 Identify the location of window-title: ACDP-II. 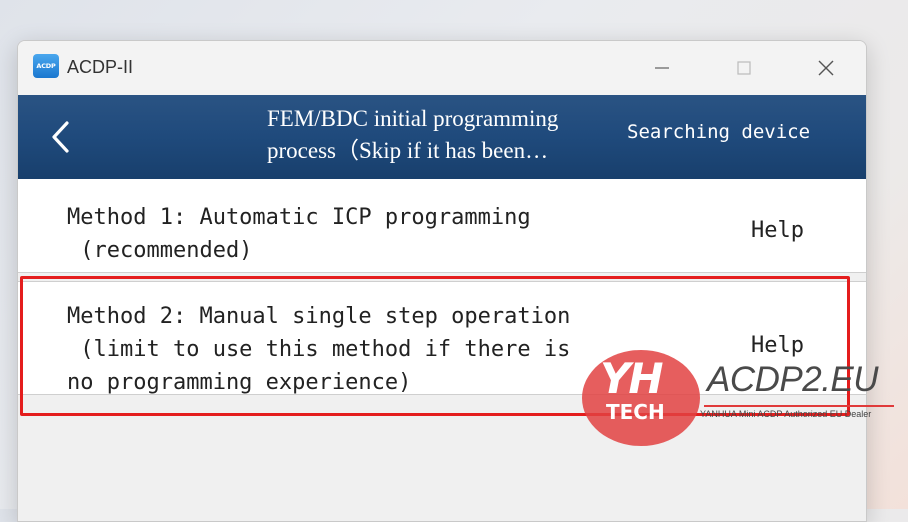
(100, 67).